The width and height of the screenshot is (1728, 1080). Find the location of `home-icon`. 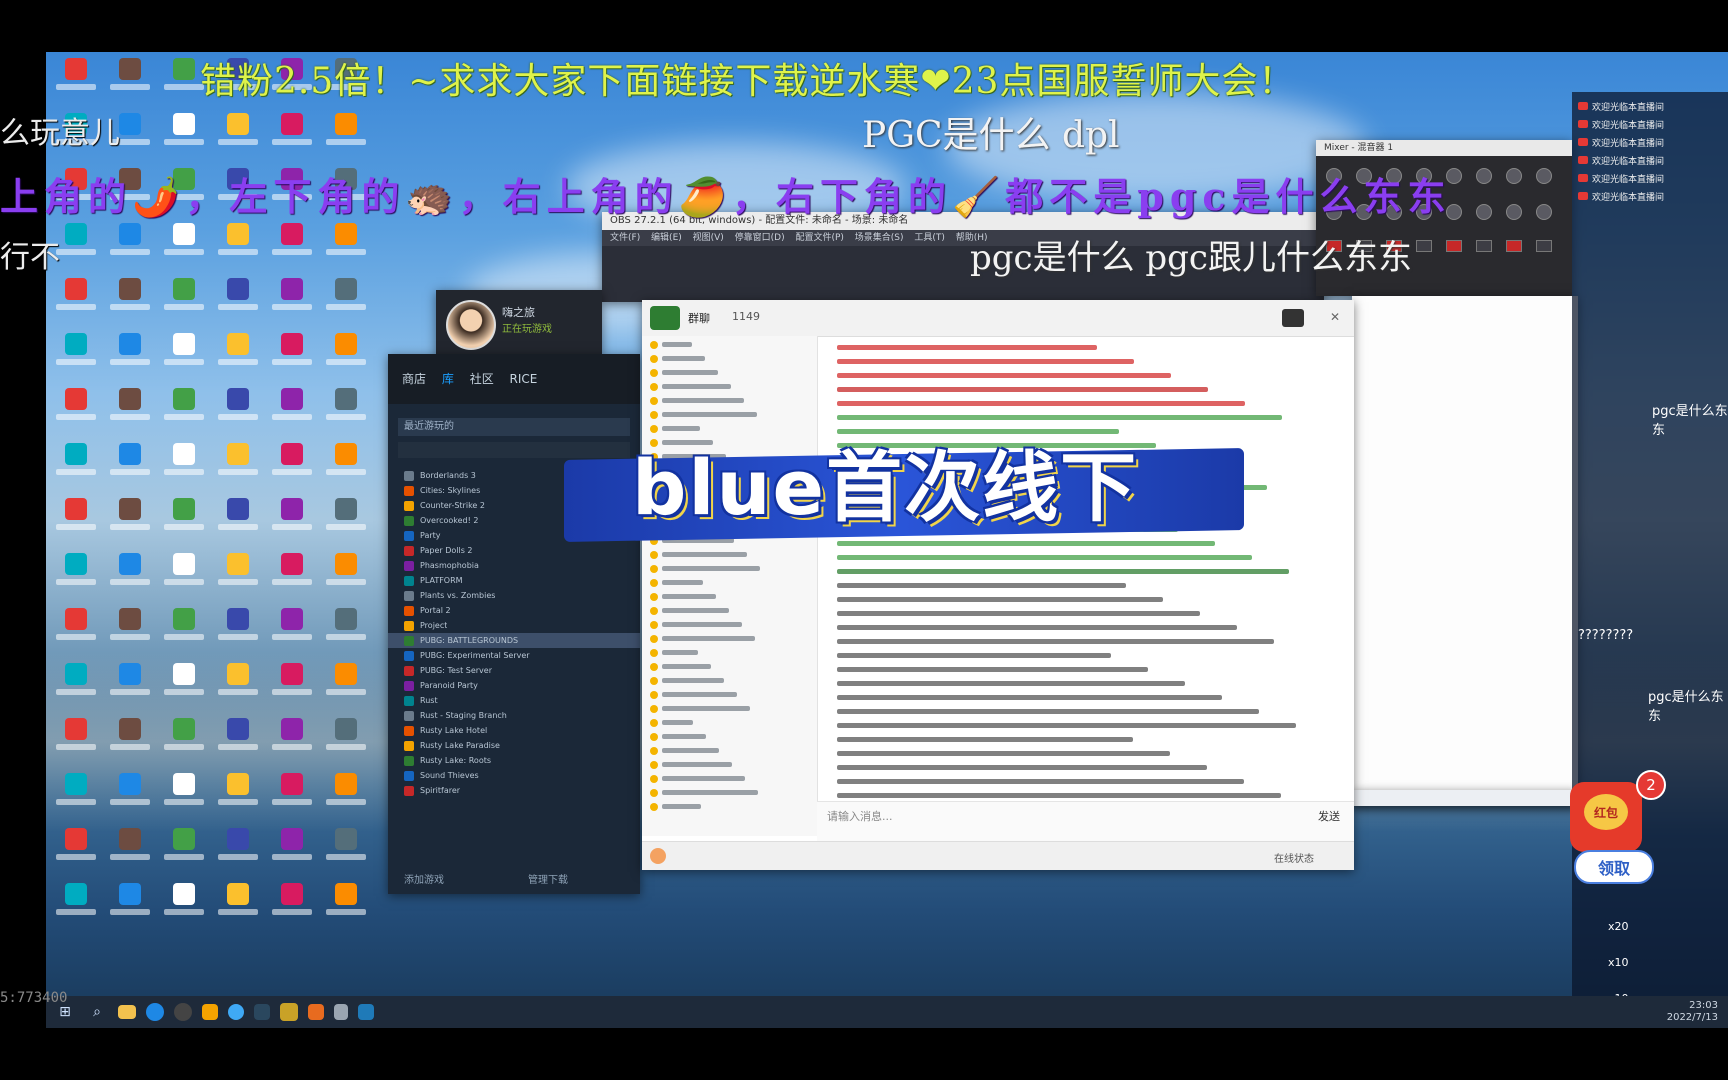

home-icon is located at coordinates (1293, 318).